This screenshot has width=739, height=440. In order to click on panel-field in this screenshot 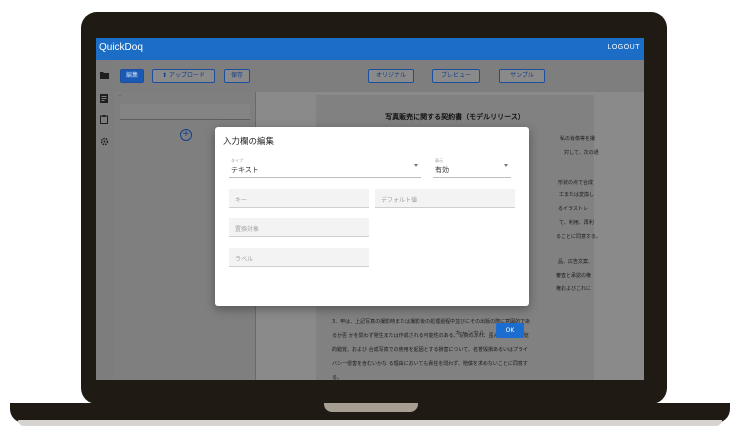, I will do `click(185, 112)`.